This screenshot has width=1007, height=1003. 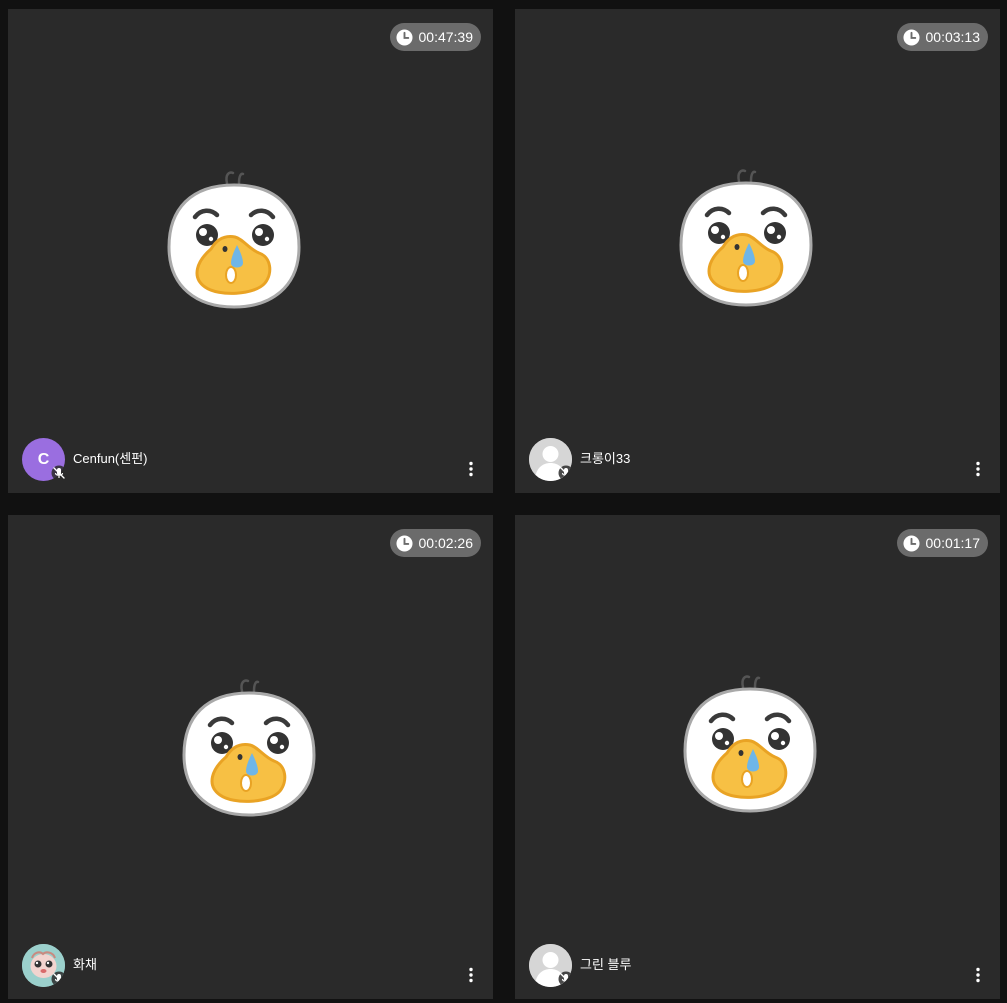 I want to click on participant-name: Cenfun(센펀), so click(x=110, y=458).